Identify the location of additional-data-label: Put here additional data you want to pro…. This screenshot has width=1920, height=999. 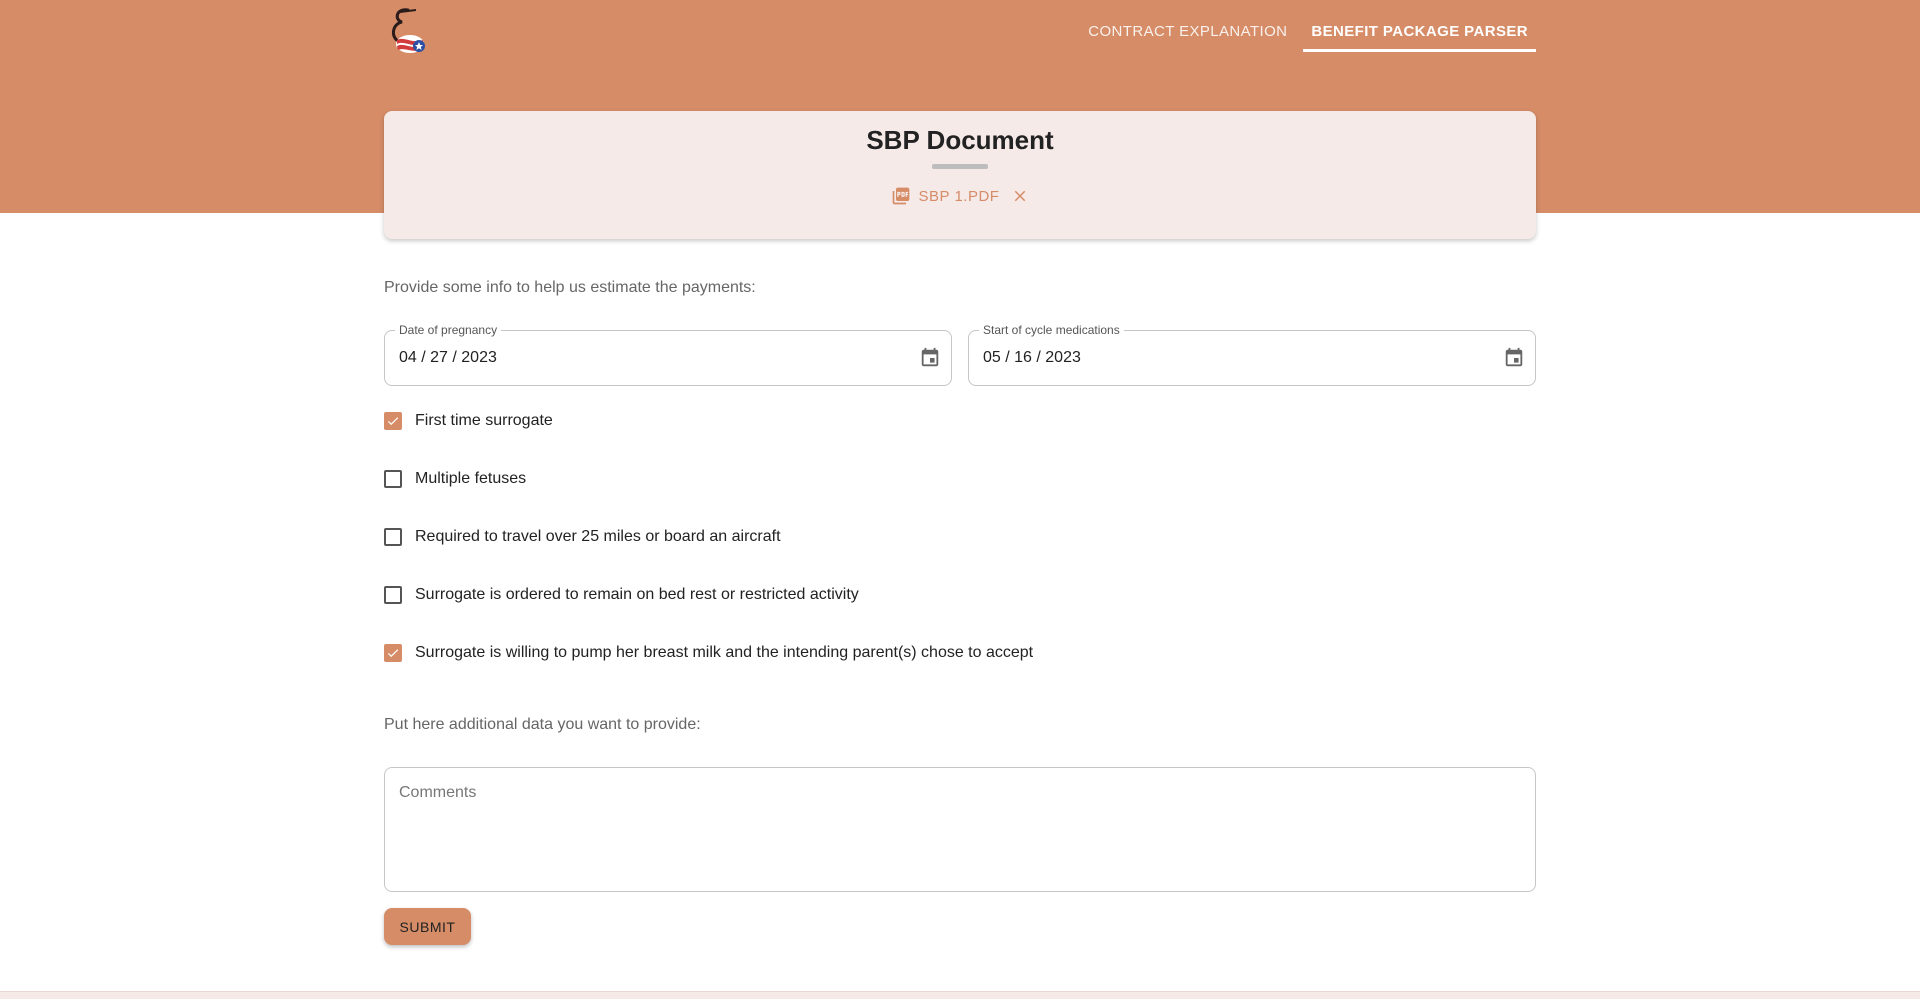
(542, 724).